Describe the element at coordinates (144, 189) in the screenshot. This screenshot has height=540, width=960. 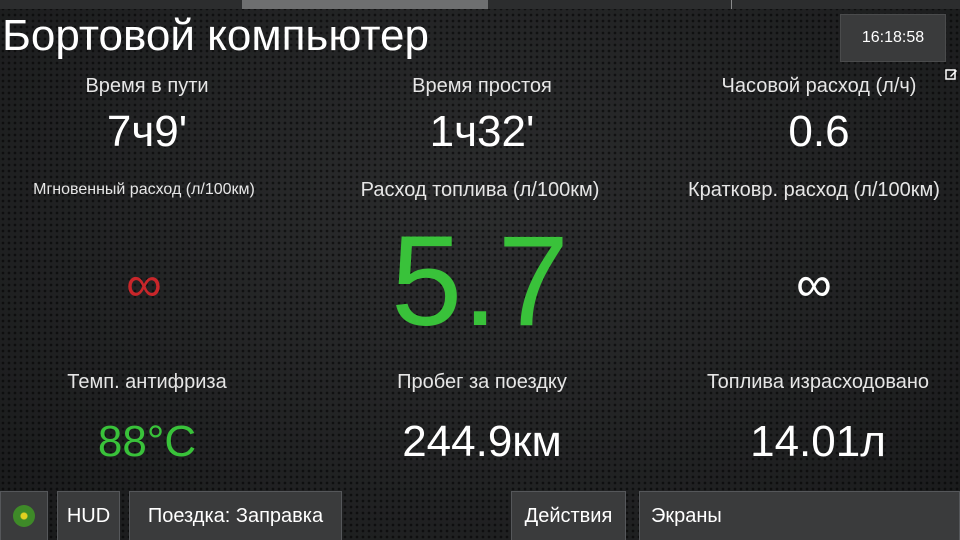
I see `instant-consumption-label: Мгновенный расход (л/100км)` at that location.